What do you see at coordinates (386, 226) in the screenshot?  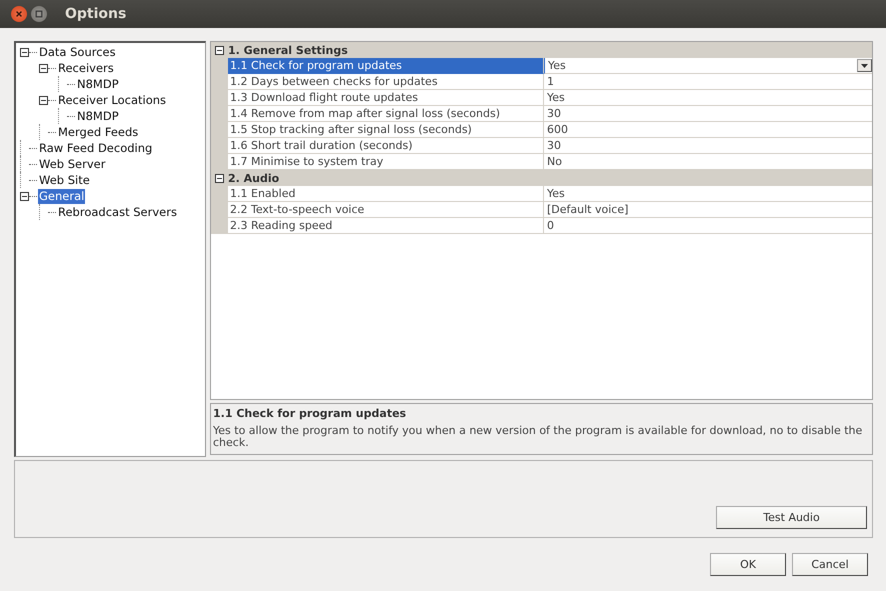 I see `property-name: 2.3 Reading speed` at bounding box center [386, 226].